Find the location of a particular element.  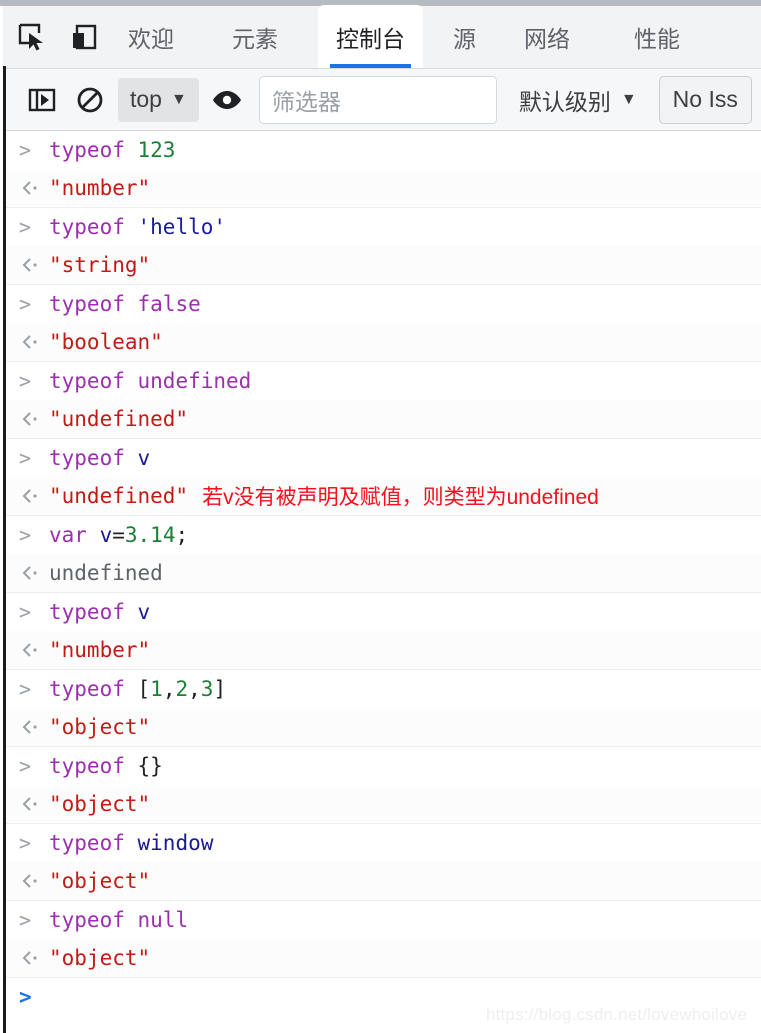

tab-elements: 元素 is located at coordinates (255, 36).